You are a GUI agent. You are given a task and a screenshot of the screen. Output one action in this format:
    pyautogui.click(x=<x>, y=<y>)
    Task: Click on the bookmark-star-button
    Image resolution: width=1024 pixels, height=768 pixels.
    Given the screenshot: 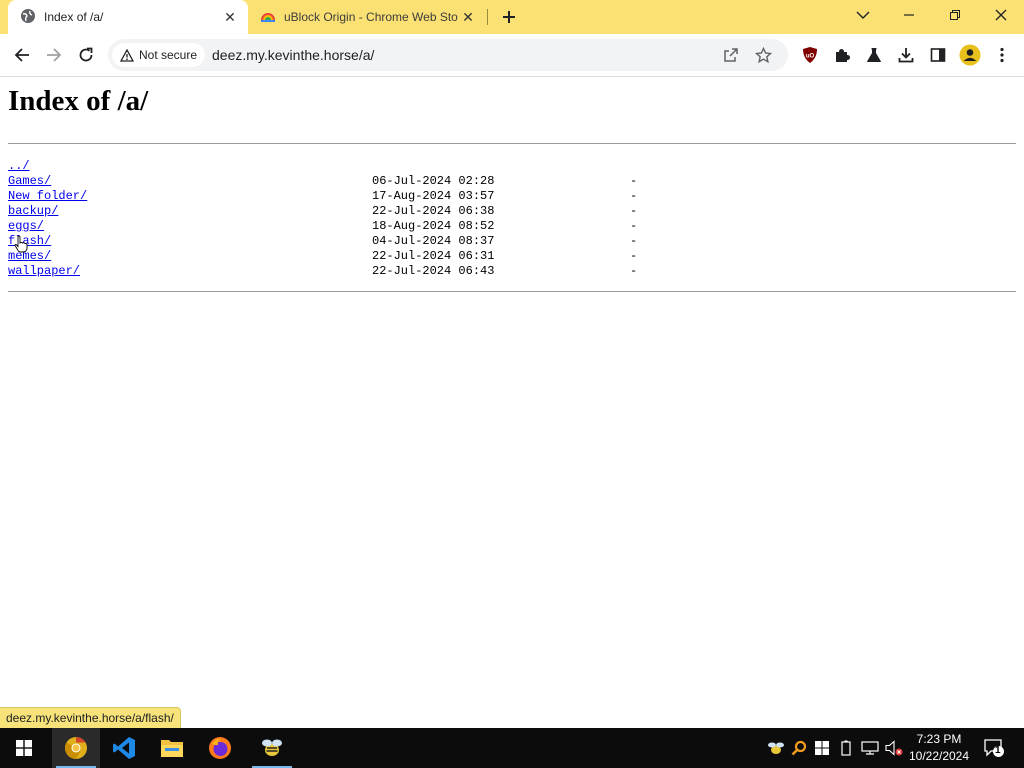 What is the action you would take?
    pyautogui.click(x=763, y=55)
    